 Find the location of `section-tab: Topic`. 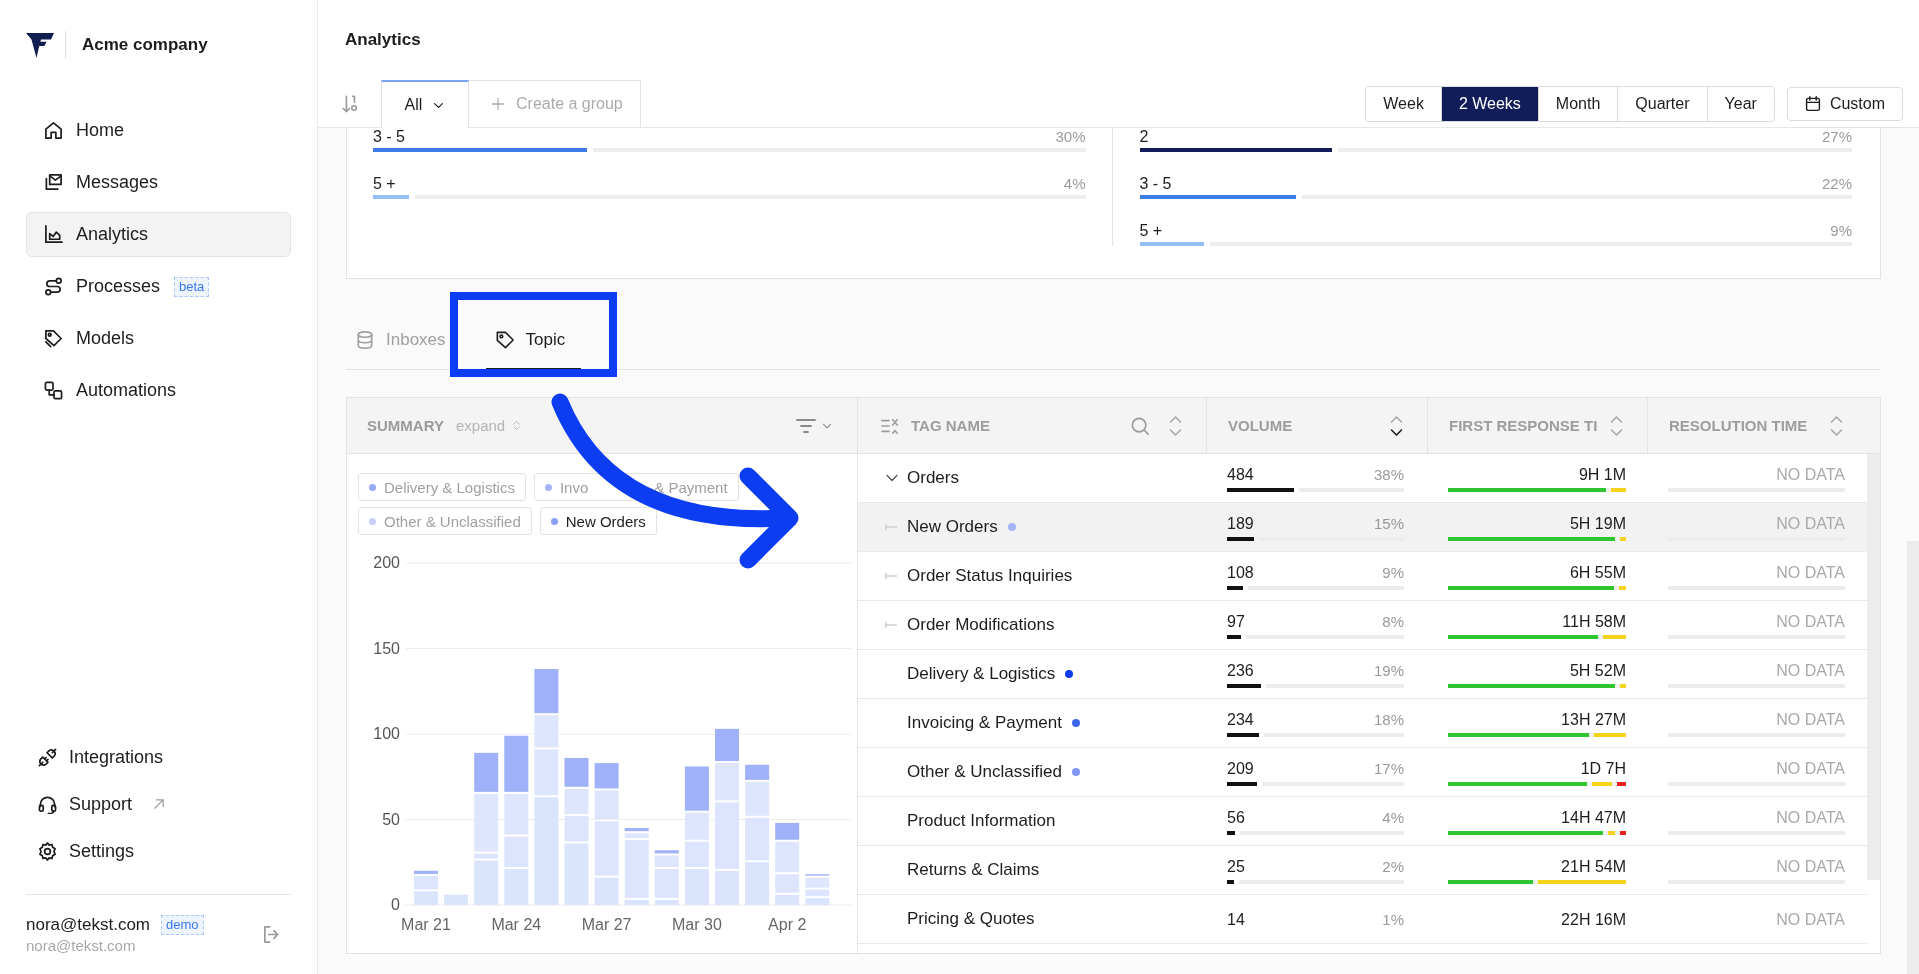

section-tab: Topic is located at coordinates (533, 341).